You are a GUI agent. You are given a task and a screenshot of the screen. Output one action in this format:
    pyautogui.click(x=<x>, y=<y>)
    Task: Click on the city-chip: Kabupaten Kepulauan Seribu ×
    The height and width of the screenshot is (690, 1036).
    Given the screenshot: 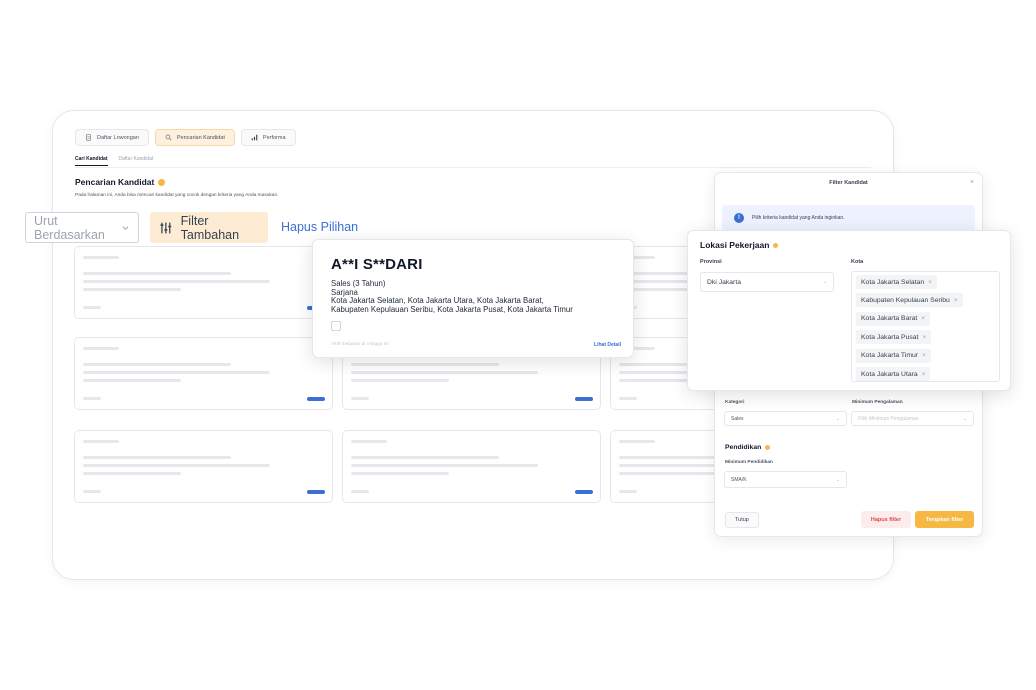 What is the action you would take?
    pyautogui.click(x=909, y=300)
    